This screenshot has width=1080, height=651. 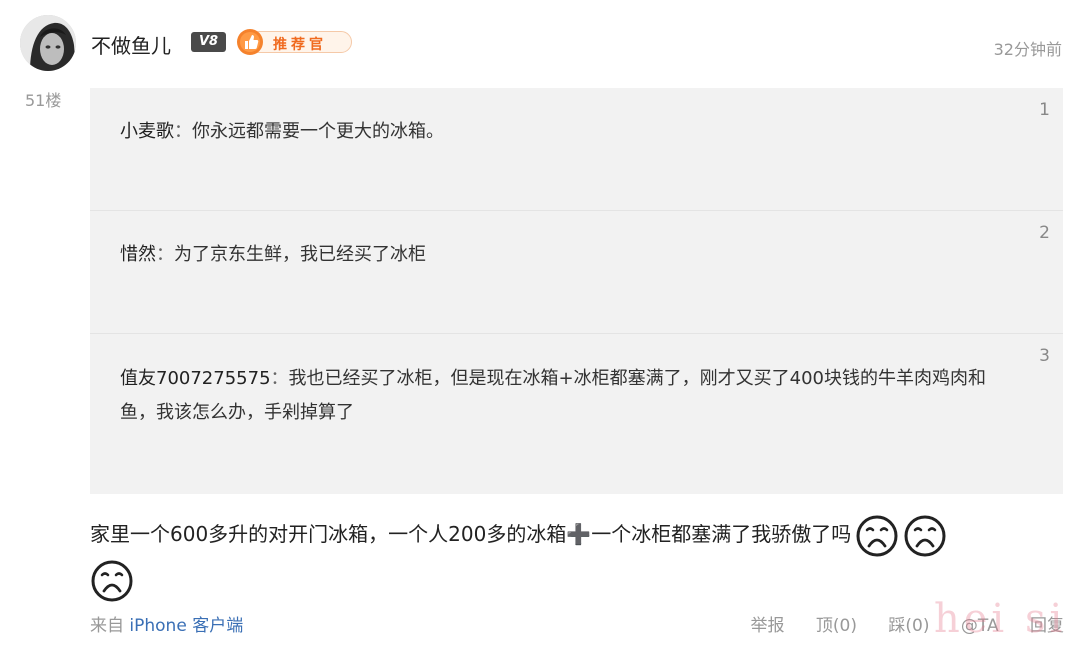 I want to click on quote-text: 为了京东生鲜，我已经买了冰柜, so click(x=300, y=254).